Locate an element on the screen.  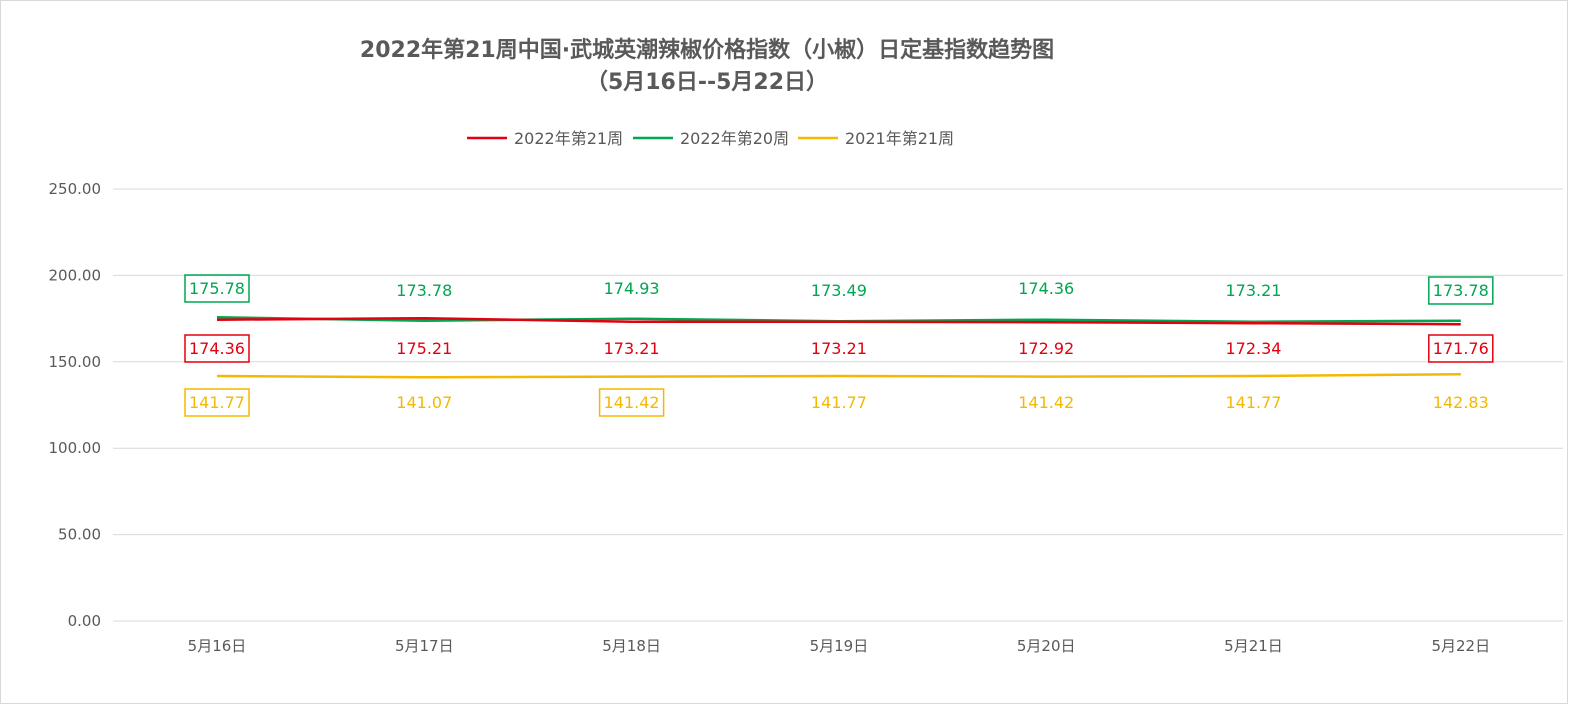
data-label: 175.21 is located at coordinates (424, 348).